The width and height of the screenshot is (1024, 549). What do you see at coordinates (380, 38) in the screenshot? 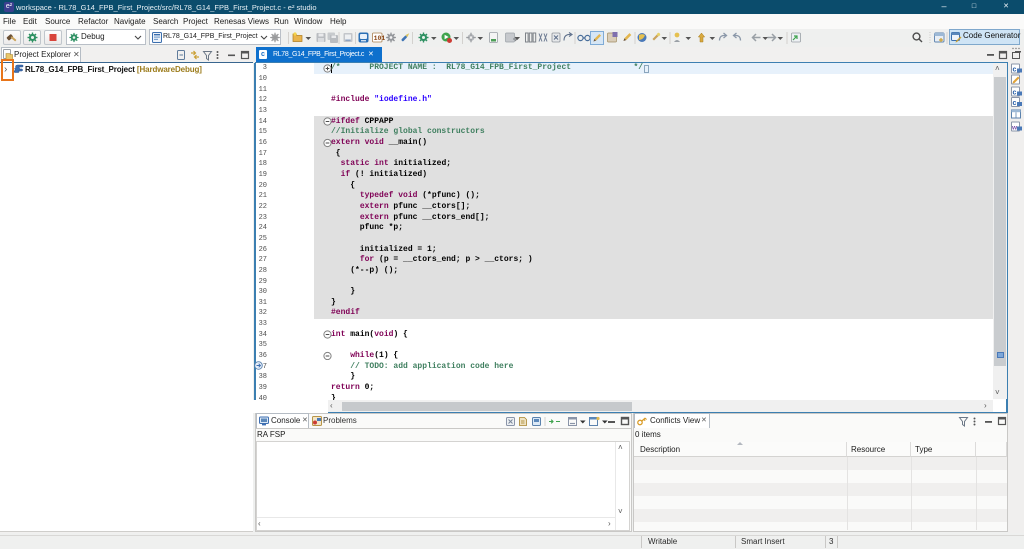
I see `svg-text: 101` at bounding box center [380, 38].